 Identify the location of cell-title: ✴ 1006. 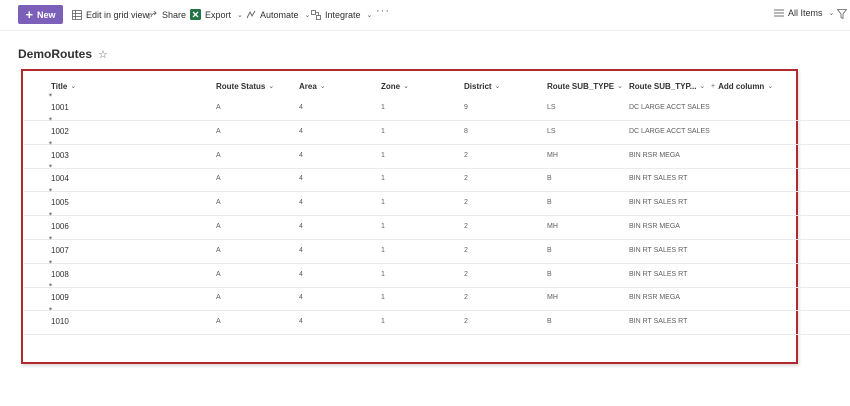
(58, 225).